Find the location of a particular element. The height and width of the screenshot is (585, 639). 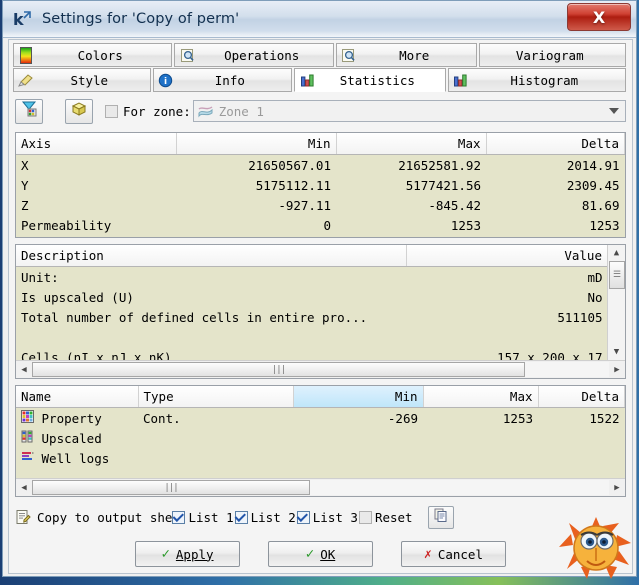

statistics-settings-button is located at coordinates (29, 111).